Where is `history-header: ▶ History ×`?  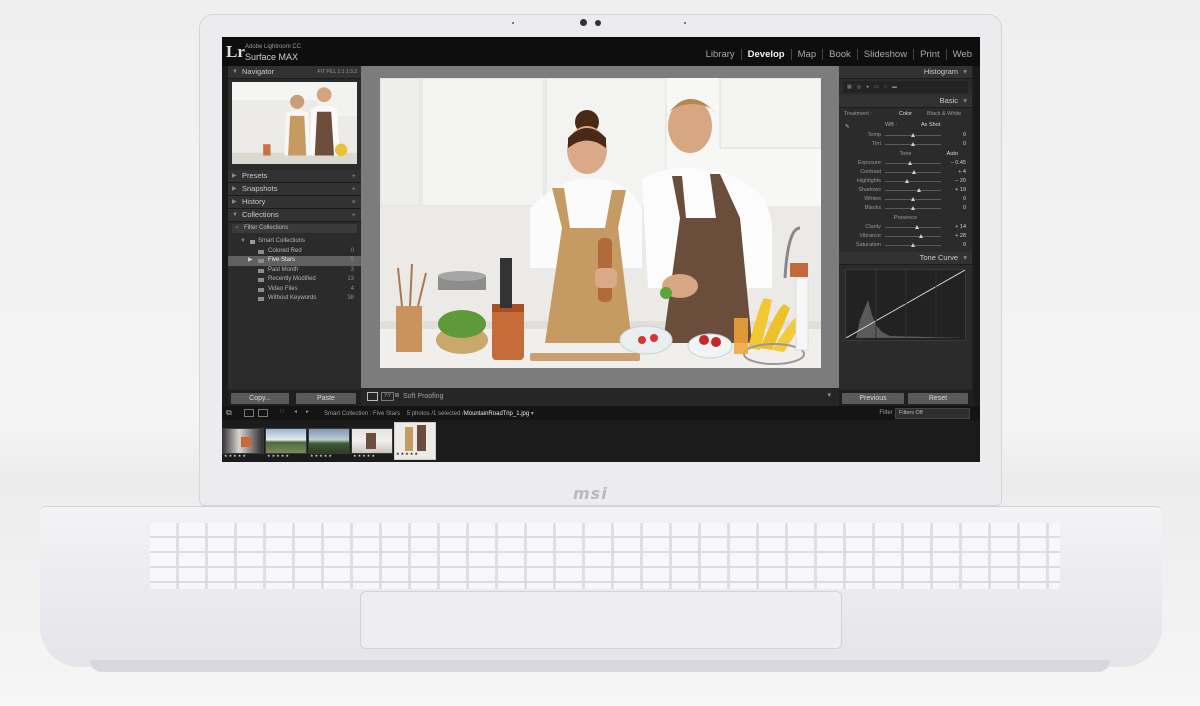
history-header: ▶ History × is located at coordinates (294, 202).